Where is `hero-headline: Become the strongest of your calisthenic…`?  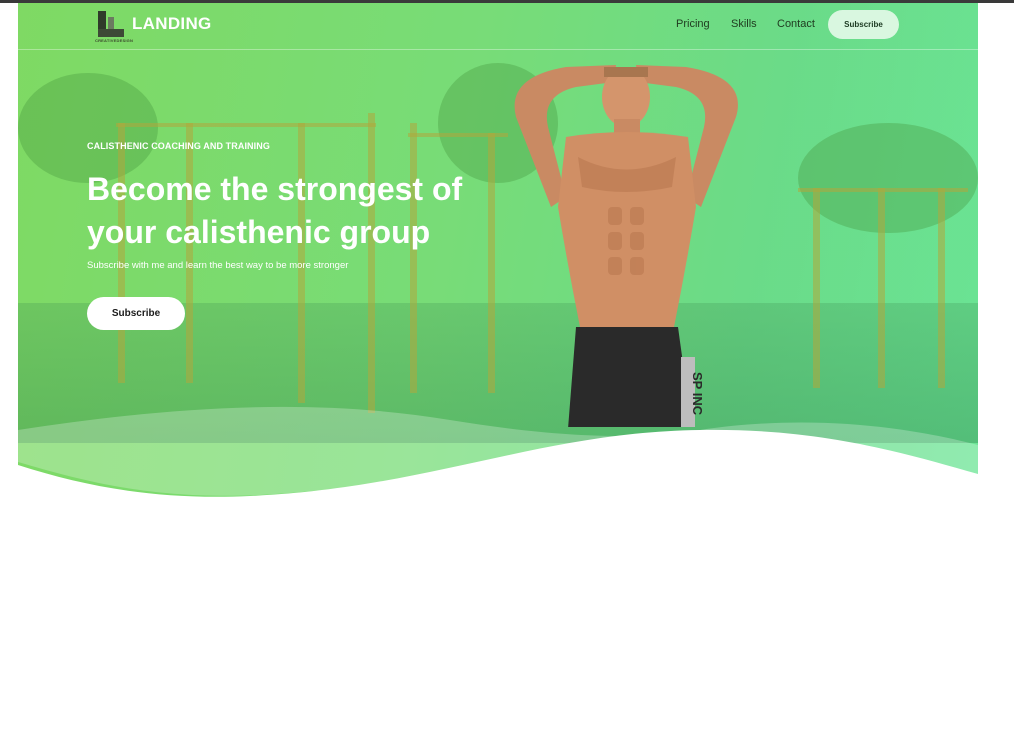
hero-headline: Become the strongest of your calisthenic… is located at coordinates (275, 210).